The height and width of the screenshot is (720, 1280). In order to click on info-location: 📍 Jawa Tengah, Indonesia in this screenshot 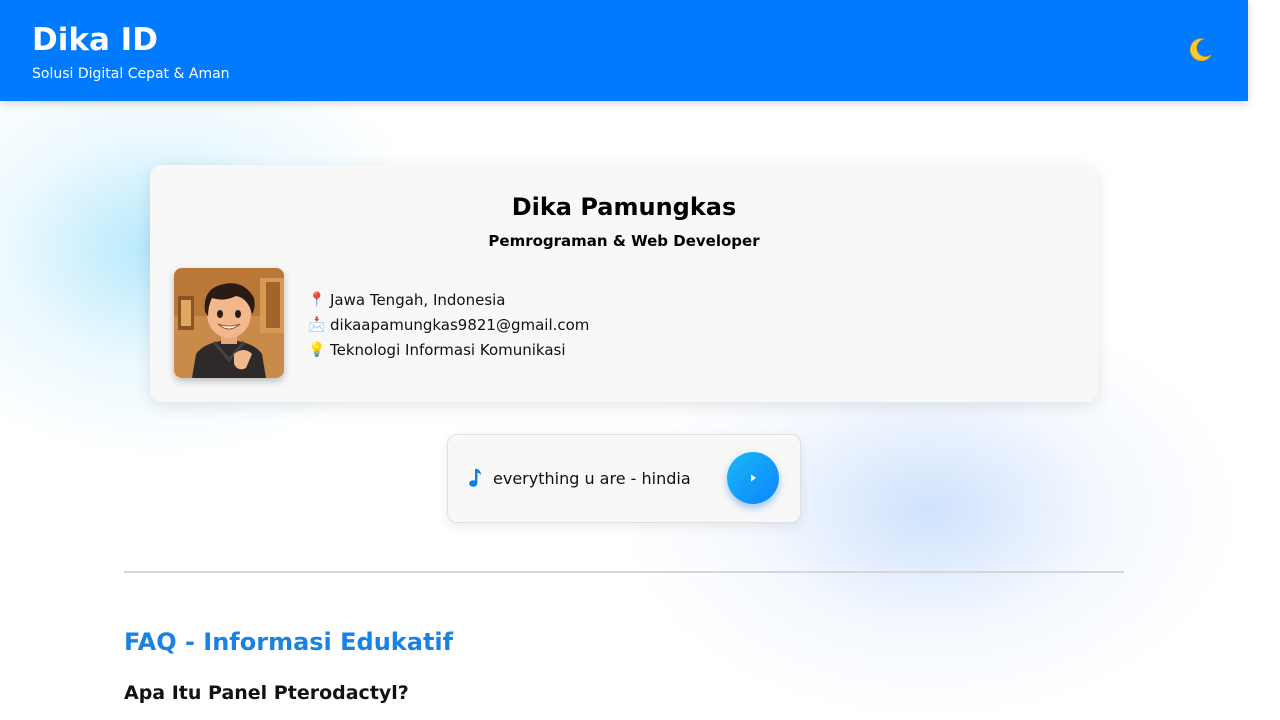, I will do `click(448, 299)`.